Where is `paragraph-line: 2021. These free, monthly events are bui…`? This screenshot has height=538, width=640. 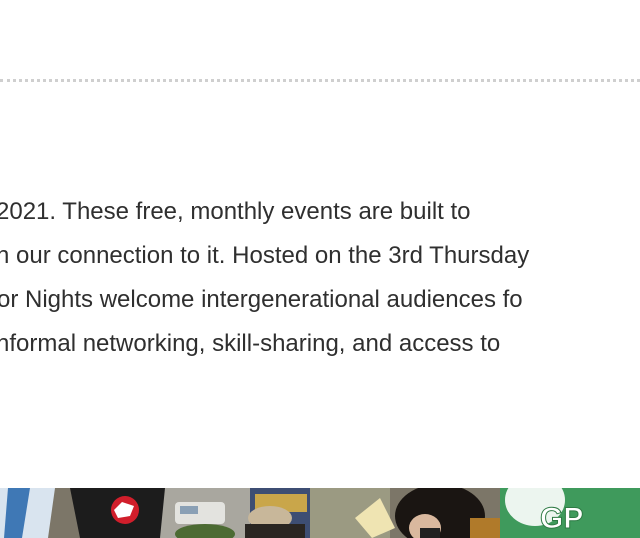 paragraph-line: 2021. These free, monthly events are bui… is located at coordinates (235, 211).